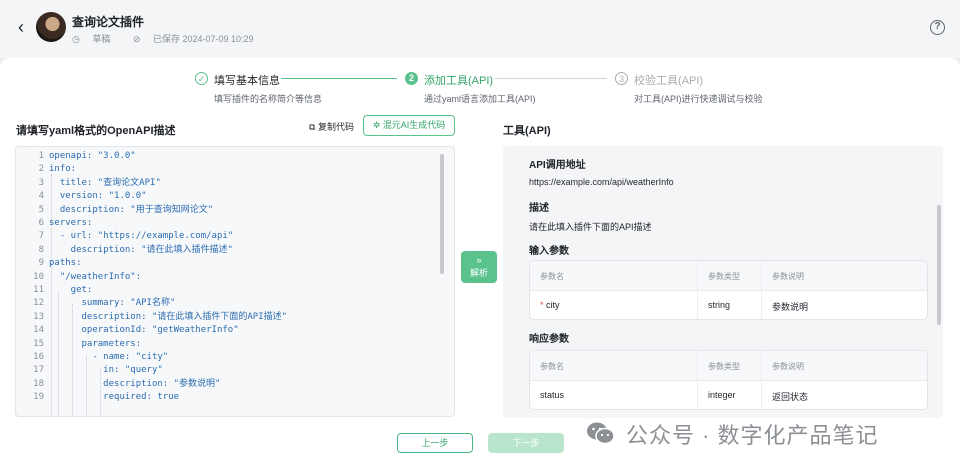 The image size is (960, 471). Describe the element at coordinates (553, 305) in the screenshot. I see `param-name: city` at that location.